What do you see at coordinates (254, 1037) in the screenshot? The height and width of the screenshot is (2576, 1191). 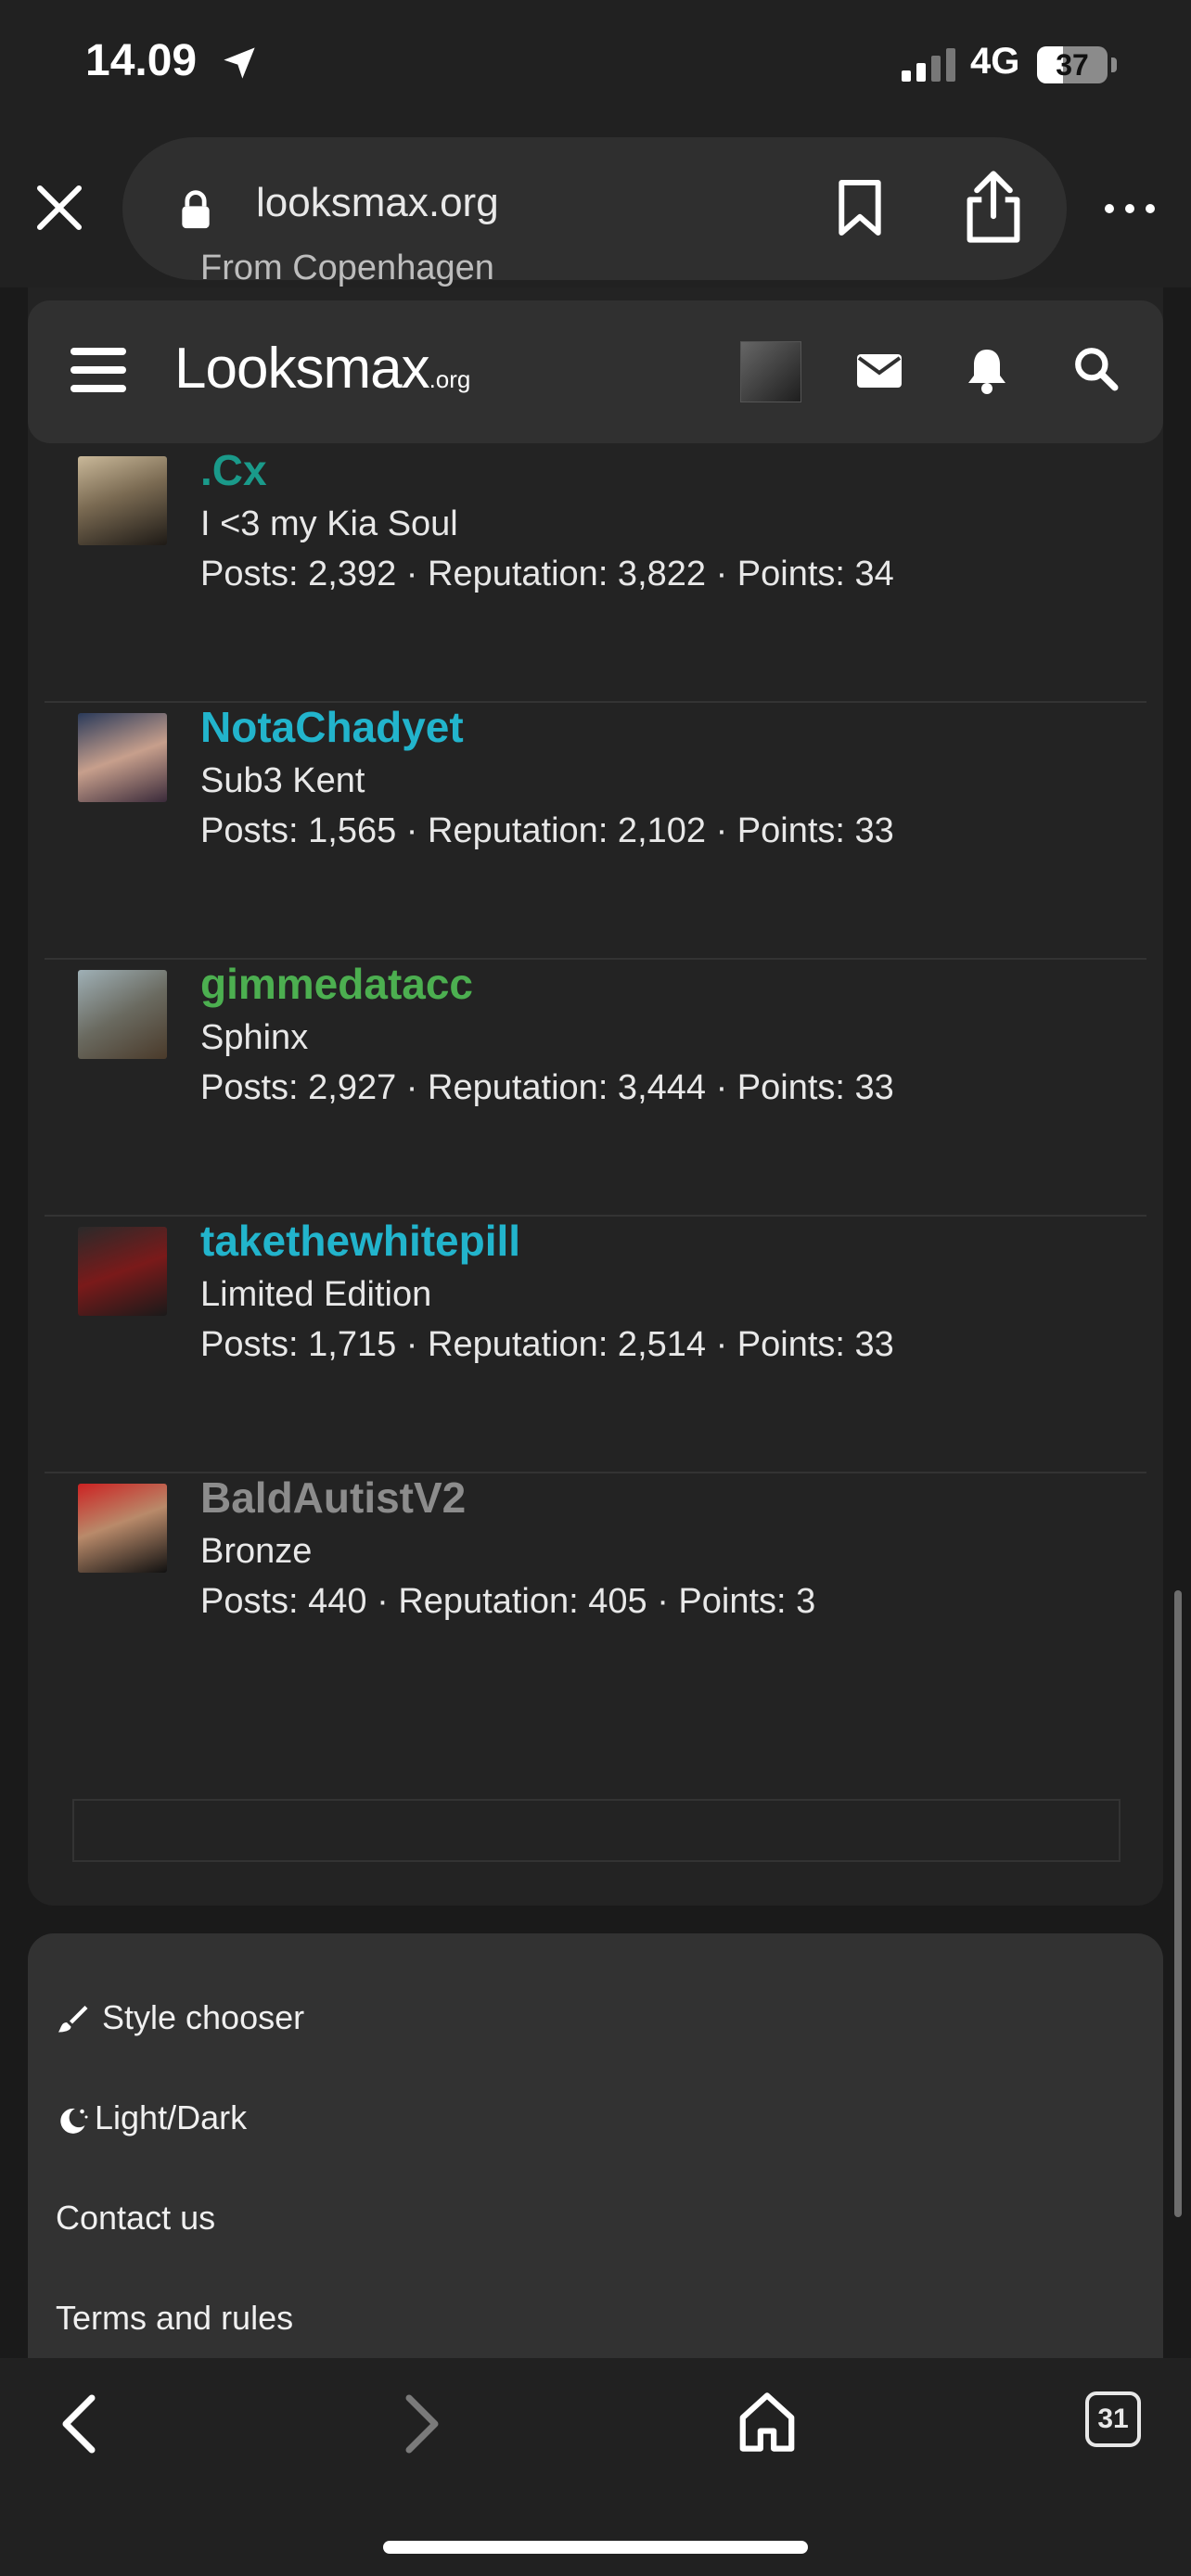 I see `member-title: Sphinx` at bounding box center [254, 1037].